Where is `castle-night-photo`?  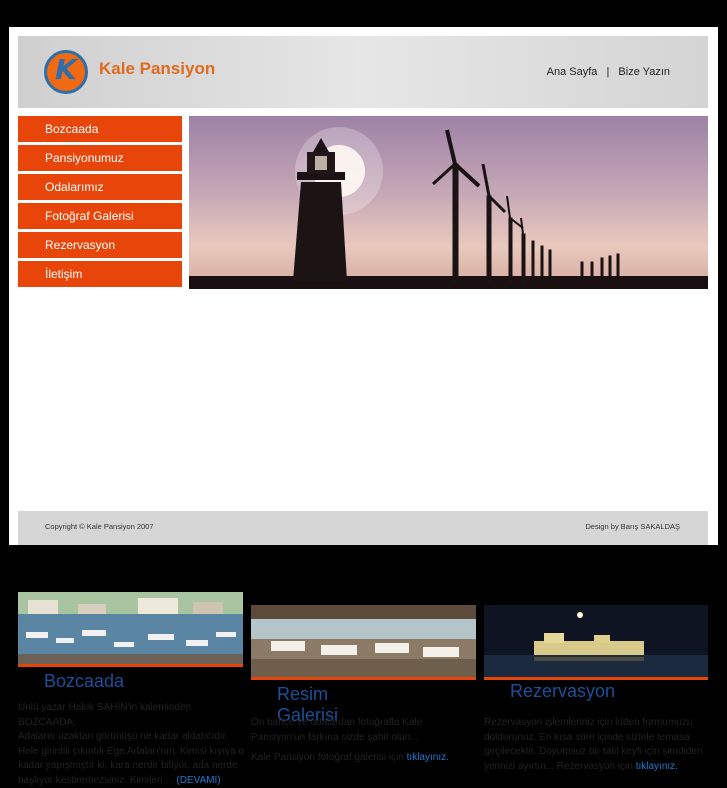
castle-night-photo is located at coordinates (596, 642).